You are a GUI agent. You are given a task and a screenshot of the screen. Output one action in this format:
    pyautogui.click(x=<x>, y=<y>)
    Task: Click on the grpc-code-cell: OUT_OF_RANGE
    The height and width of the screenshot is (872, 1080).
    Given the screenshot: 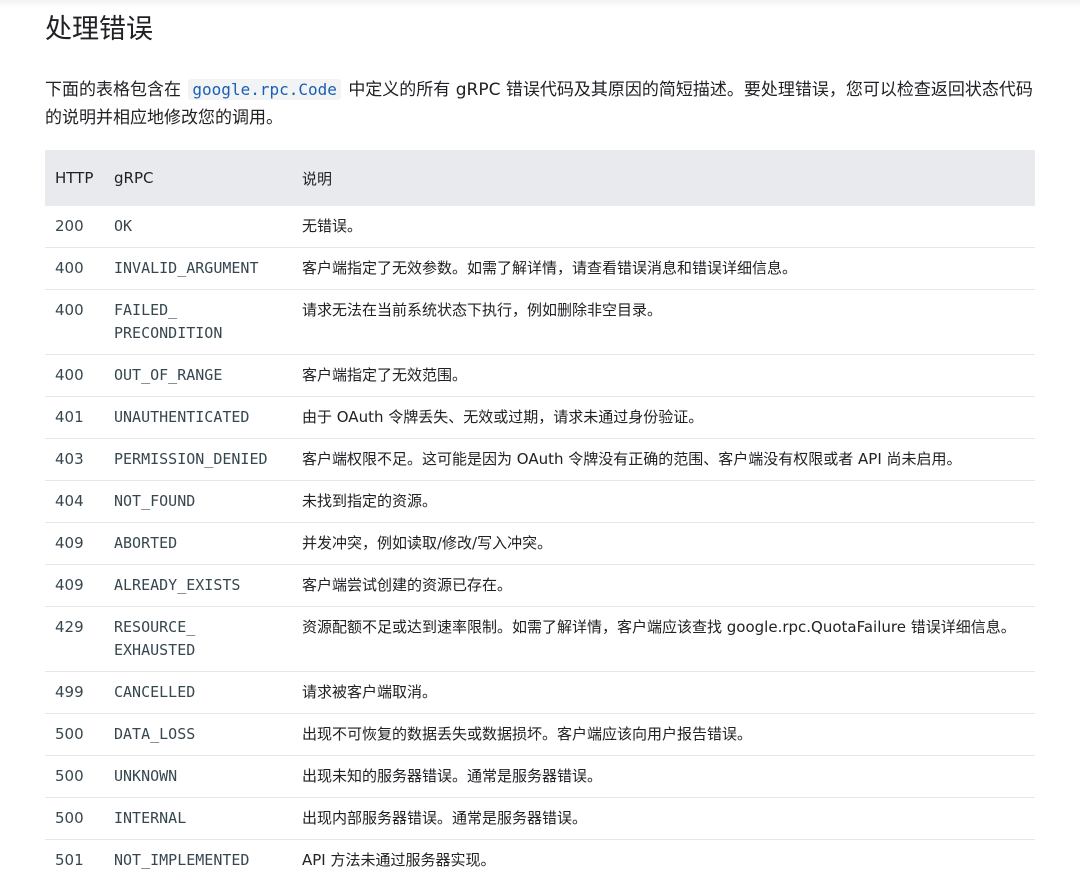 What is the action you would take?
    pyautogui.click(x=198, y=375)
    